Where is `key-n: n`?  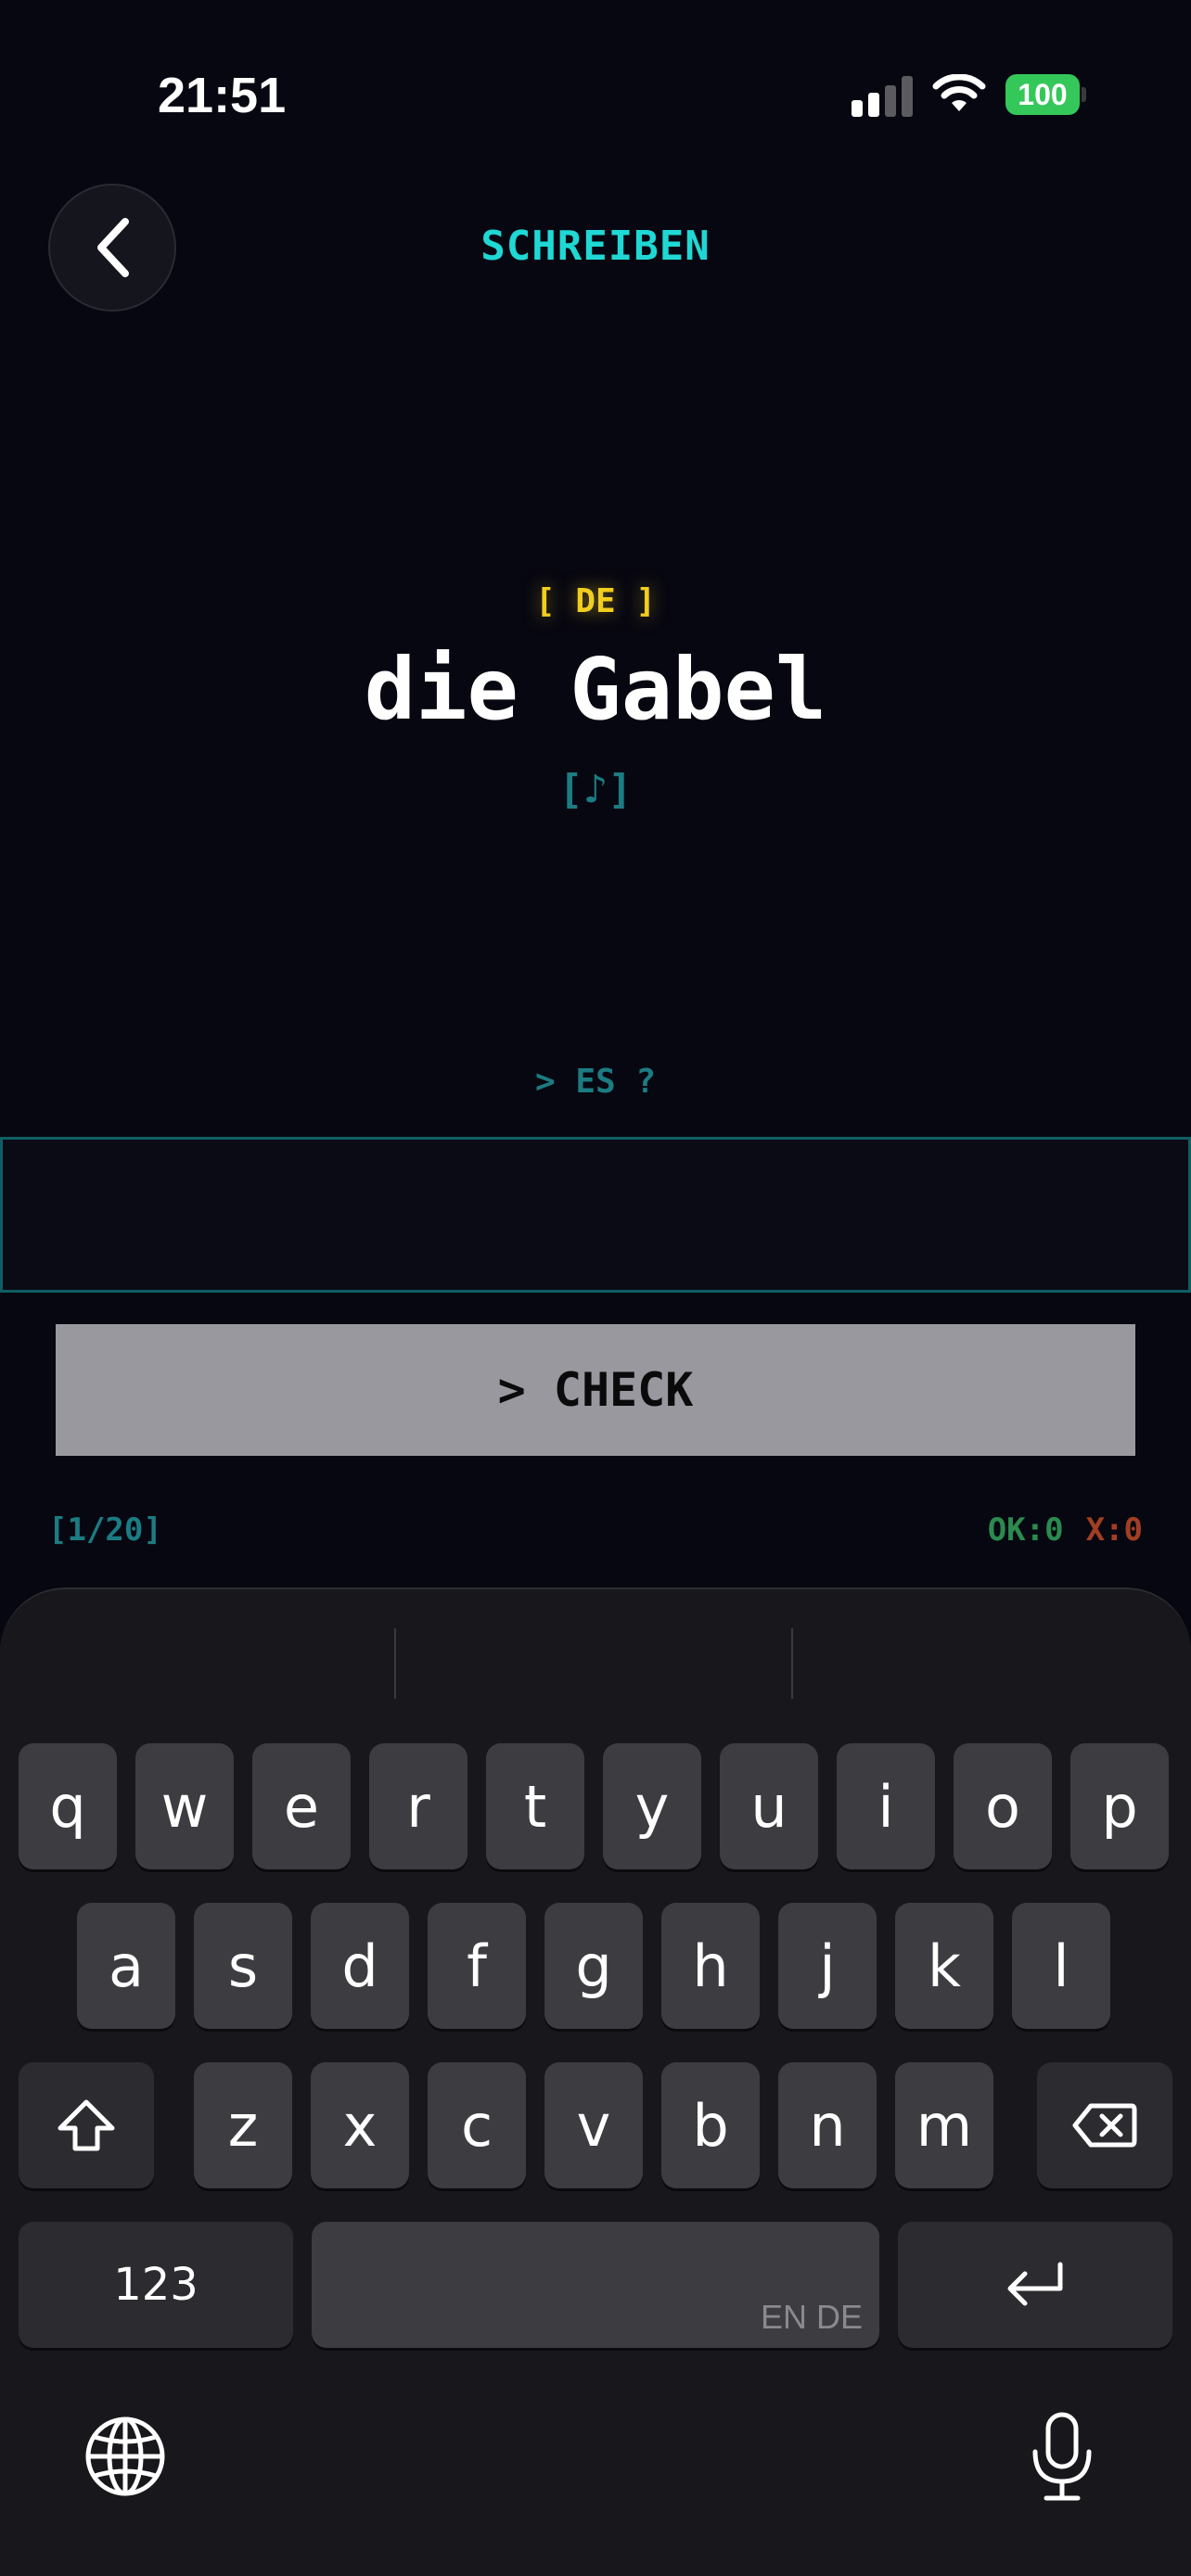 key-n: n is located at coordinates (827, 2125).